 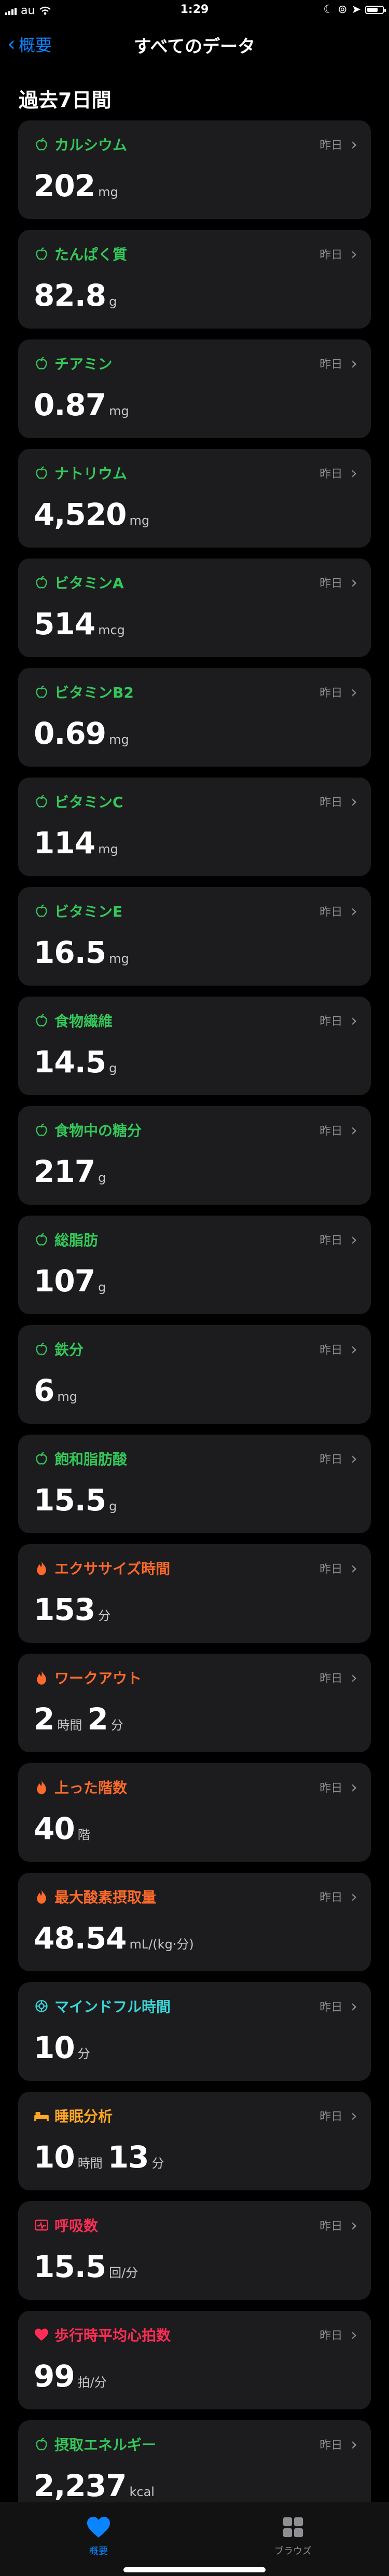 What do you see at coordinates (195, 1484) in the screenshot?
I see `data-card: 飽和脂肪酸 昨日 › 15.5 g` at bounding box center [195, 1484].